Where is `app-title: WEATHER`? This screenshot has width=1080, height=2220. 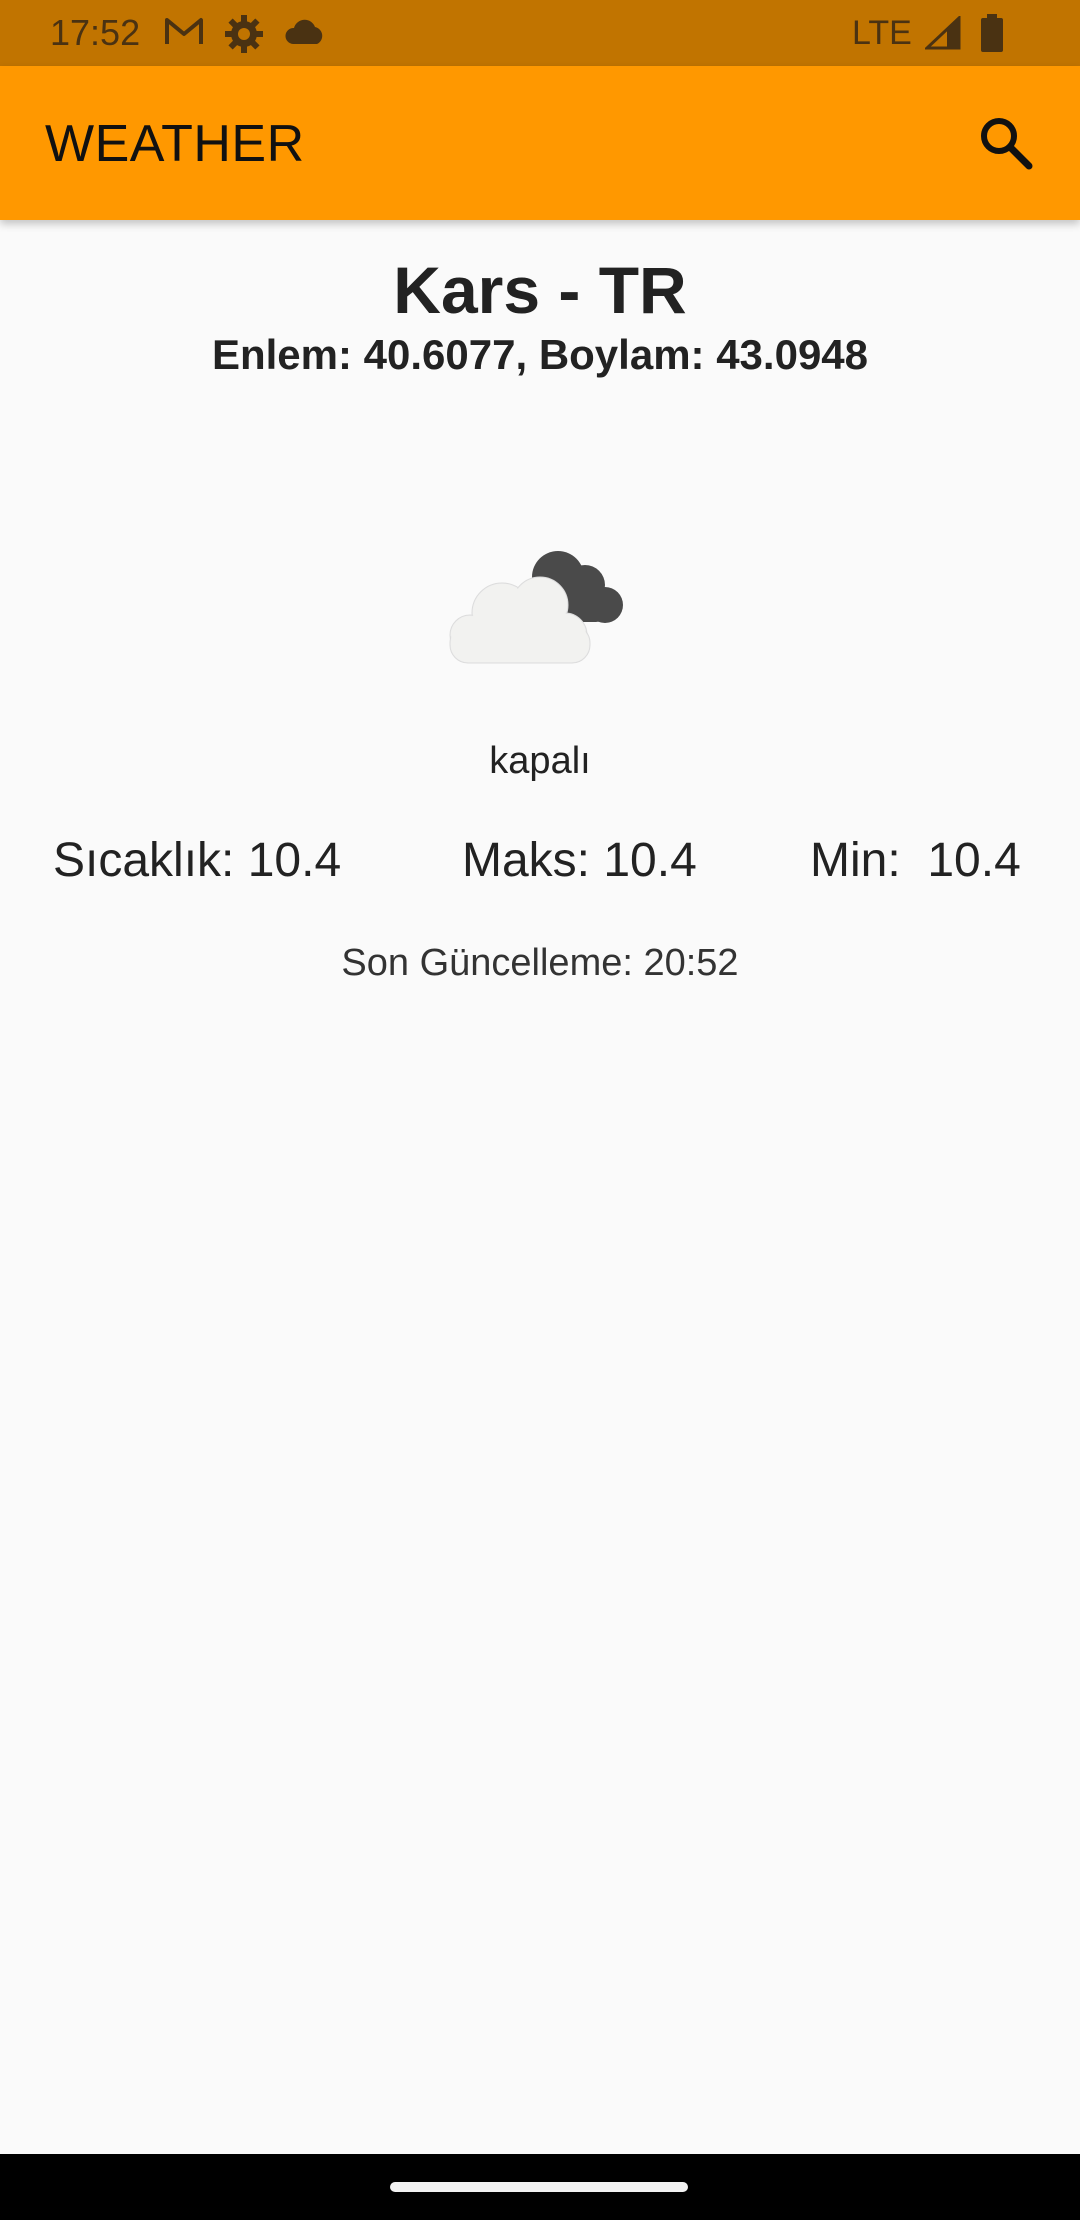
app-title: WEATHER is located at coordinates (175, 144).